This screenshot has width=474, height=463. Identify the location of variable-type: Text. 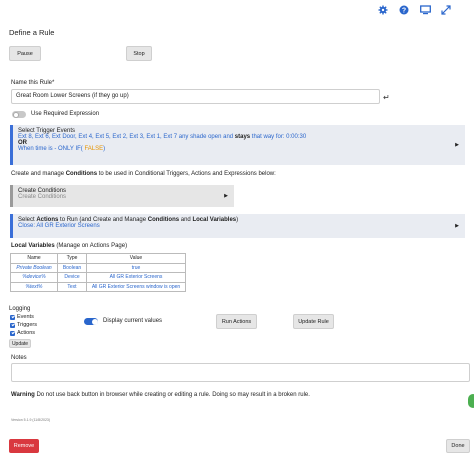
(72, 286).